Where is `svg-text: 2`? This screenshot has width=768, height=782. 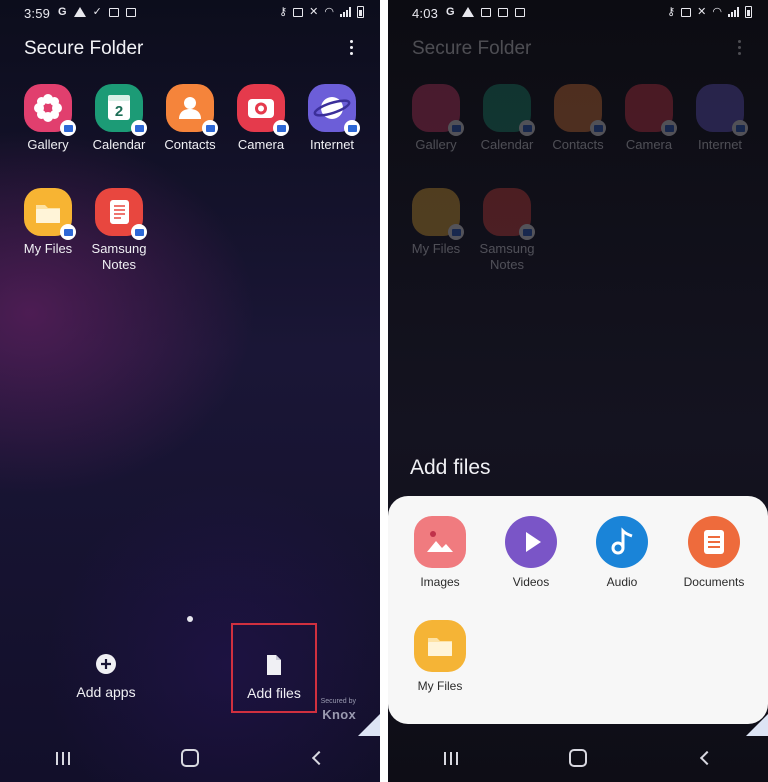 svg-text: 2 is located at coordinates (119, 111).